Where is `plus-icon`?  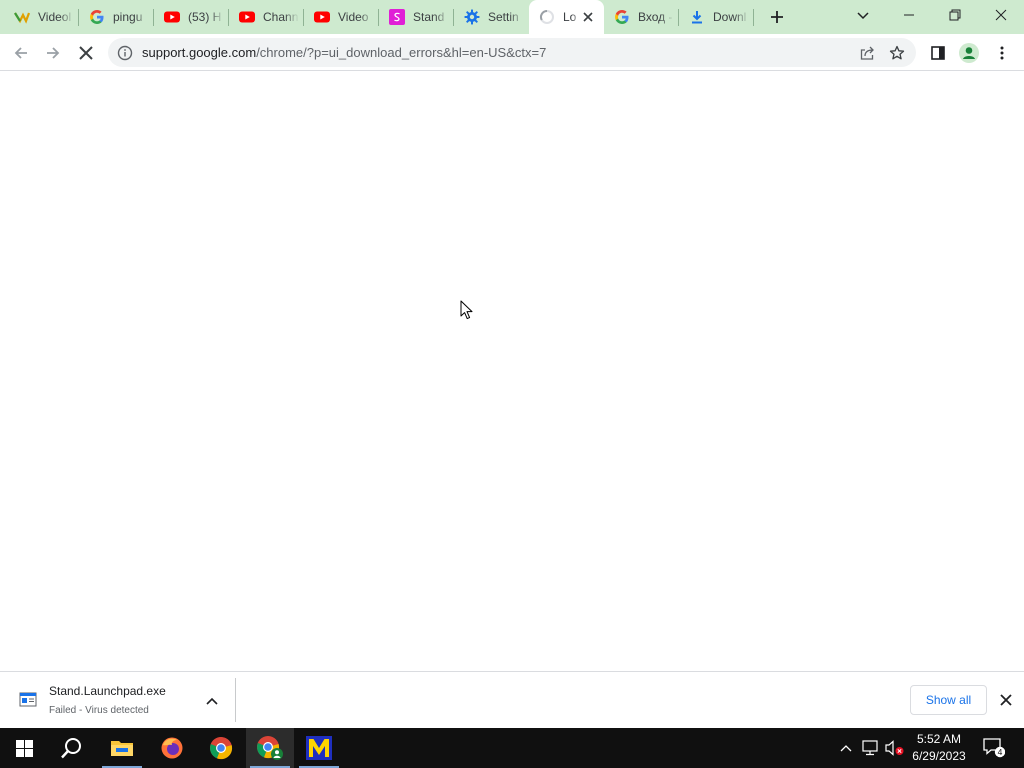
plus-icon is located at coordinates (777, 17).